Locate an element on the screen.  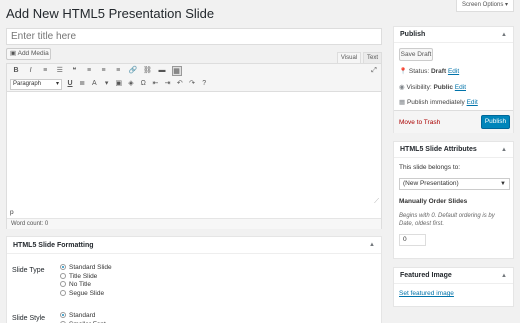
outdent-icon: ⇤ is located at coordinates (155, 84).